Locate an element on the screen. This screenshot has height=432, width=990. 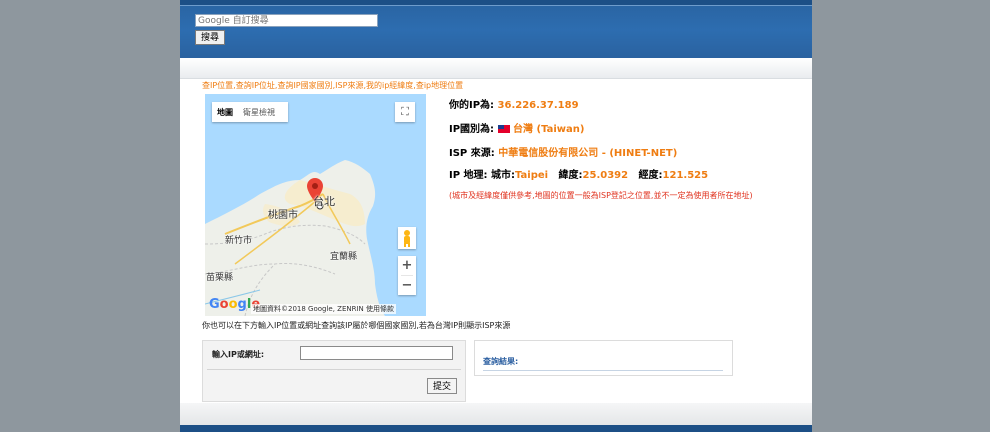
isp-row: ISP 來源: 中華電信股份有限公司 - (HINET-NET) is located at coordinates (563, 151).